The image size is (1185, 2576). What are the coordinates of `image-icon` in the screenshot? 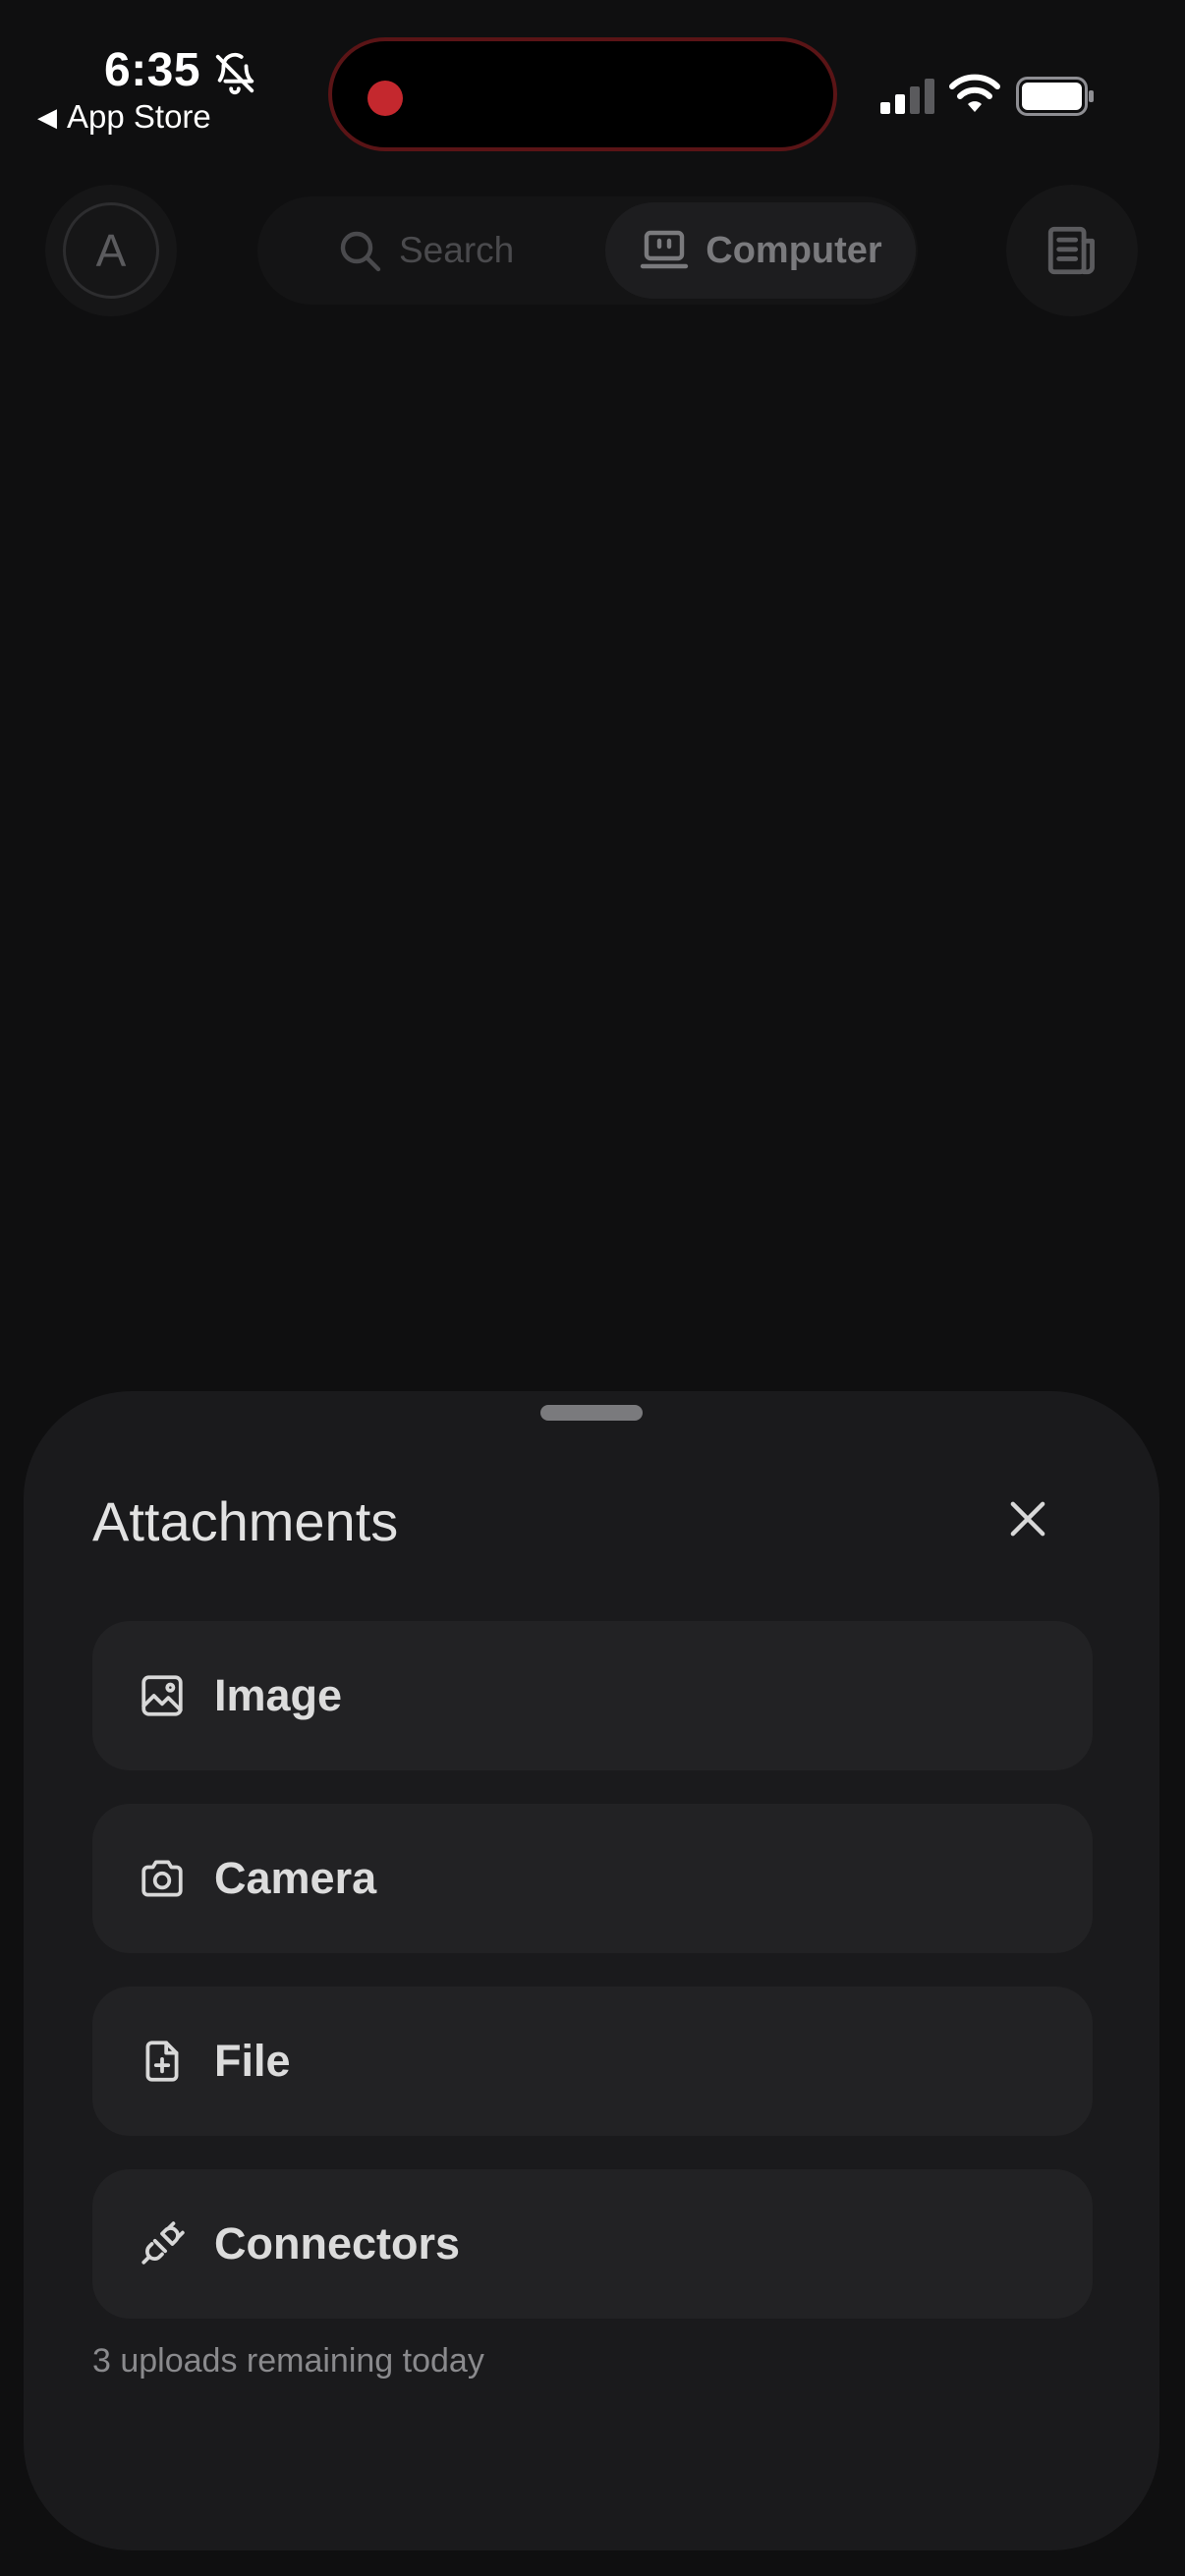 It's located at (163, 1695).